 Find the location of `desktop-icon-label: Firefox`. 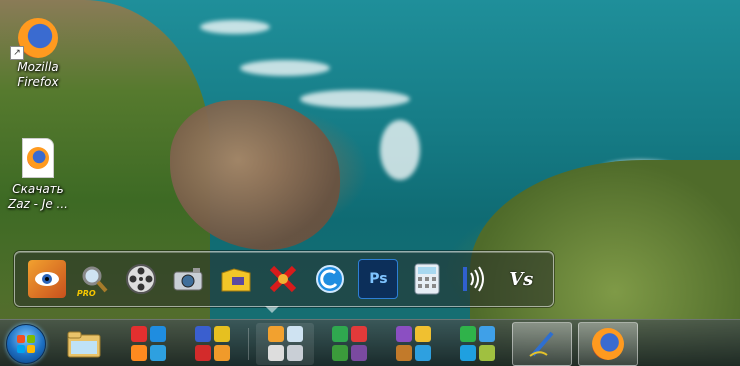

desktop-icon-label: Firefox is located at coordinates (38, 82).